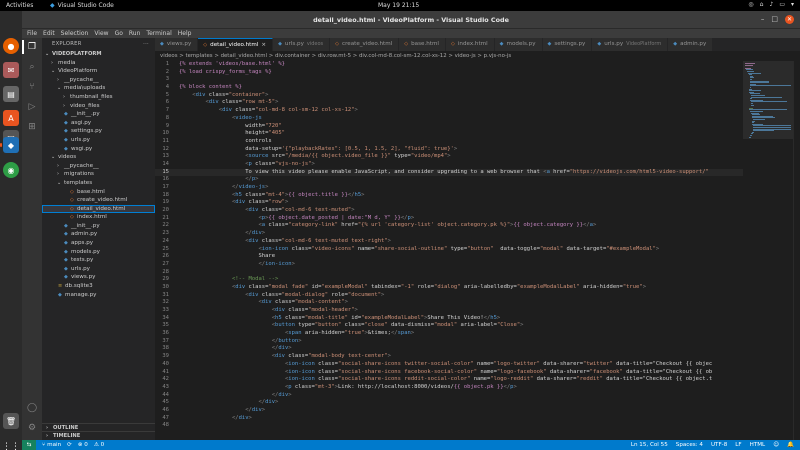 The height and width of the screenshot is (450, 800). What do you see at coordinates (98, 54) in the screenshot?
I see `tree-folder: ⌄ VIDEOPLATFORM` at bounding box center [98, 54].